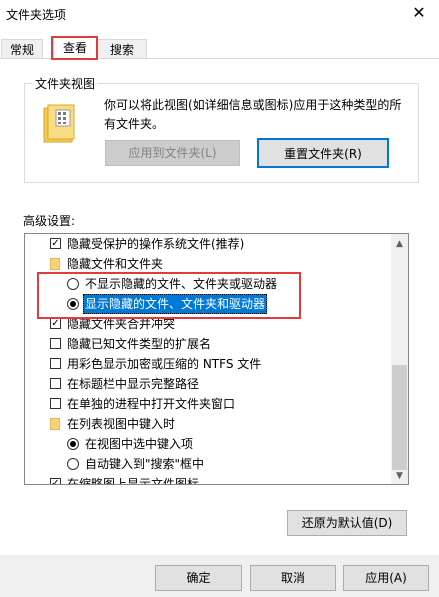  Describe the element at coordinates (399, 476) in the screenshot. I see `scroll-down-arrow-icon: ▼` at that location.